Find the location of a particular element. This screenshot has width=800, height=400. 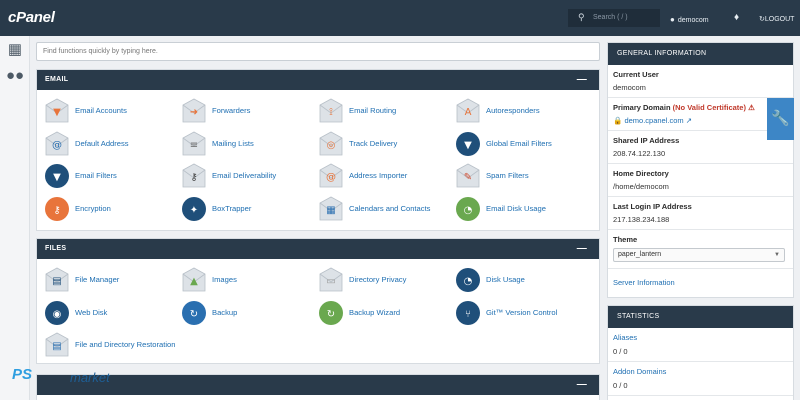

backup-wizard-icon: ↻ is located at coordinates (331, 313).